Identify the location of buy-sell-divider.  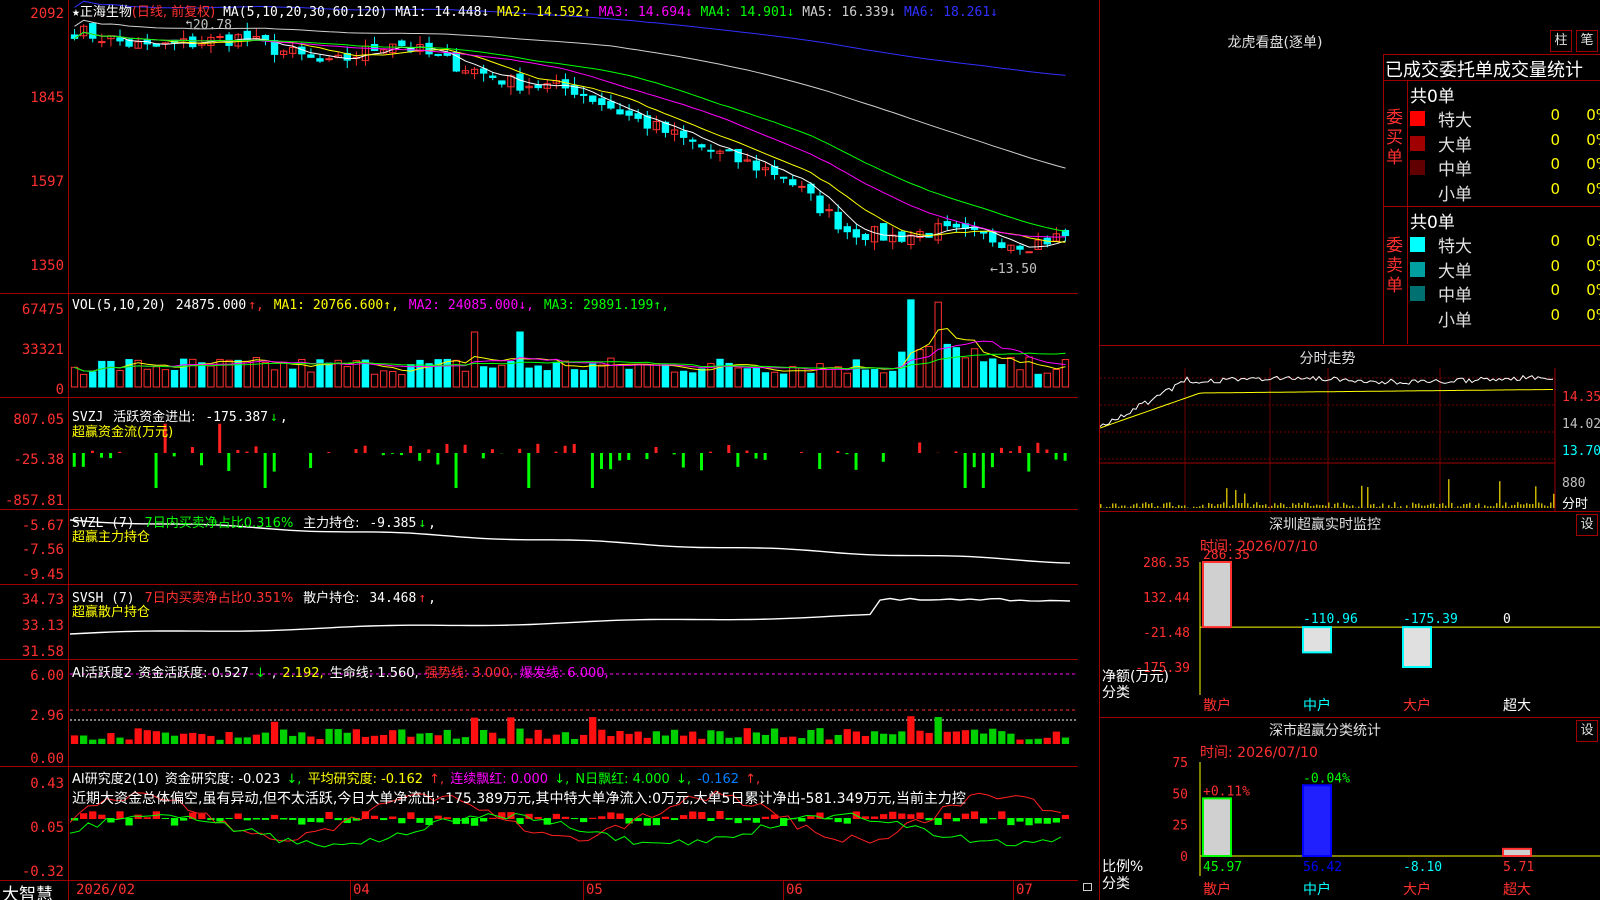
(1491, 206).